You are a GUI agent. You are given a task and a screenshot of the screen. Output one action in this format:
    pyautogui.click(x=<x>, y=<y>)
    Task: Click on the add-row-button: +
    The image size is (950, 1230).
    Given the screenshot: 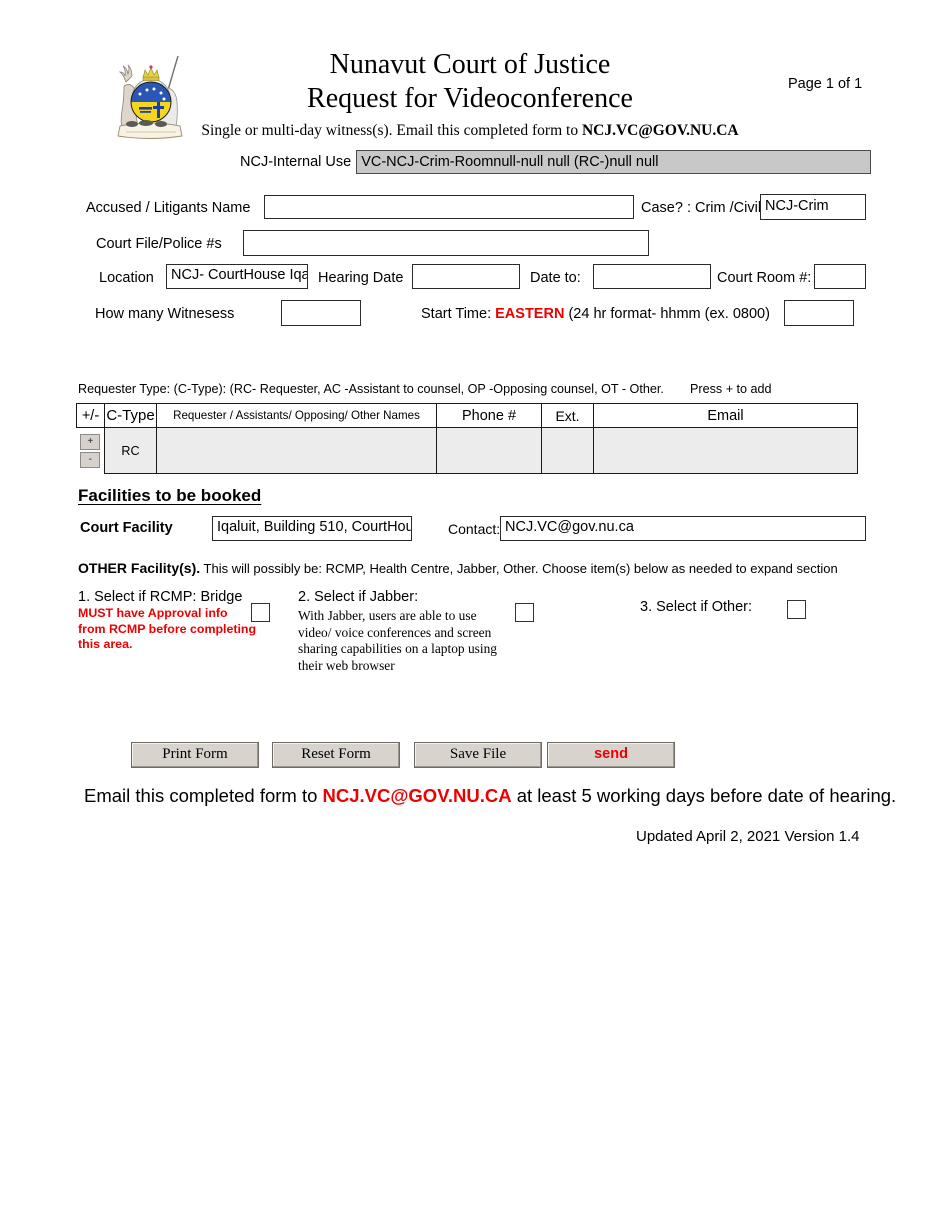 What is the action you would take?
    pyautogui.click(x=90, y=441)
    